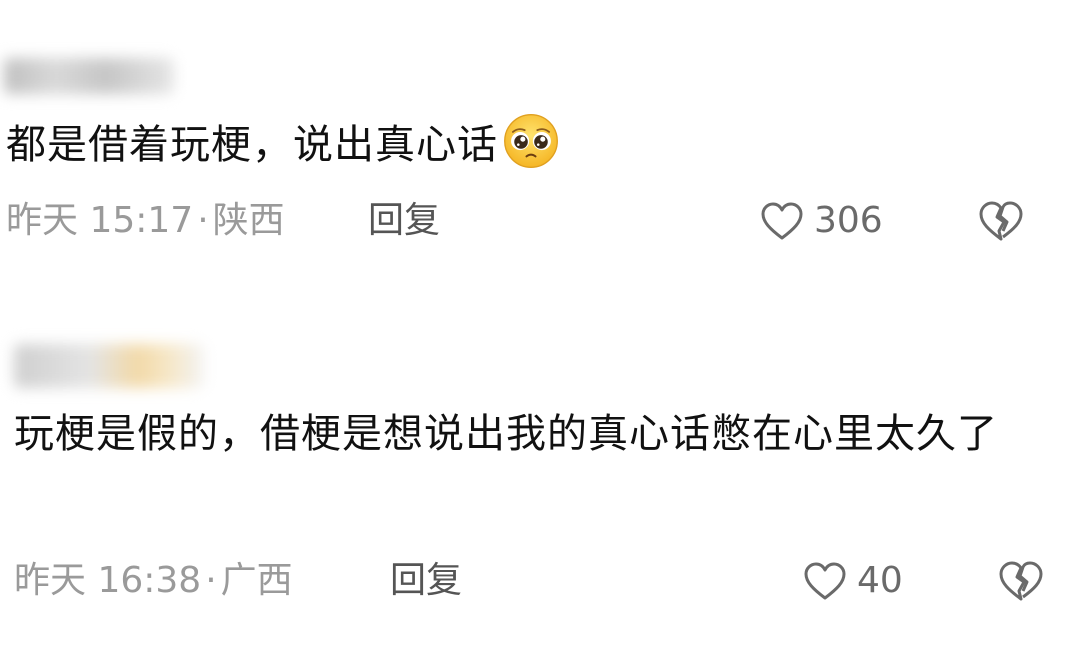  What do you see at coordinates (848, 220) in the screenshot?
I see `like-count: 306` at bounding box center [848, 220].